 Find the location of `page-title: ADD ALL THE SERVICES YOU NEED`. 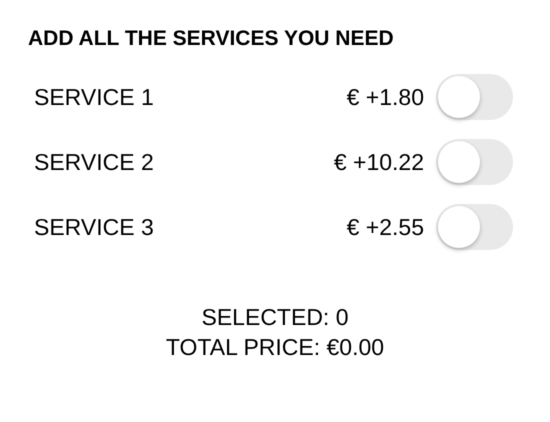

page-title: ADD ALL THE SERVICES YOU NEED is located at coordinates (211, 39).